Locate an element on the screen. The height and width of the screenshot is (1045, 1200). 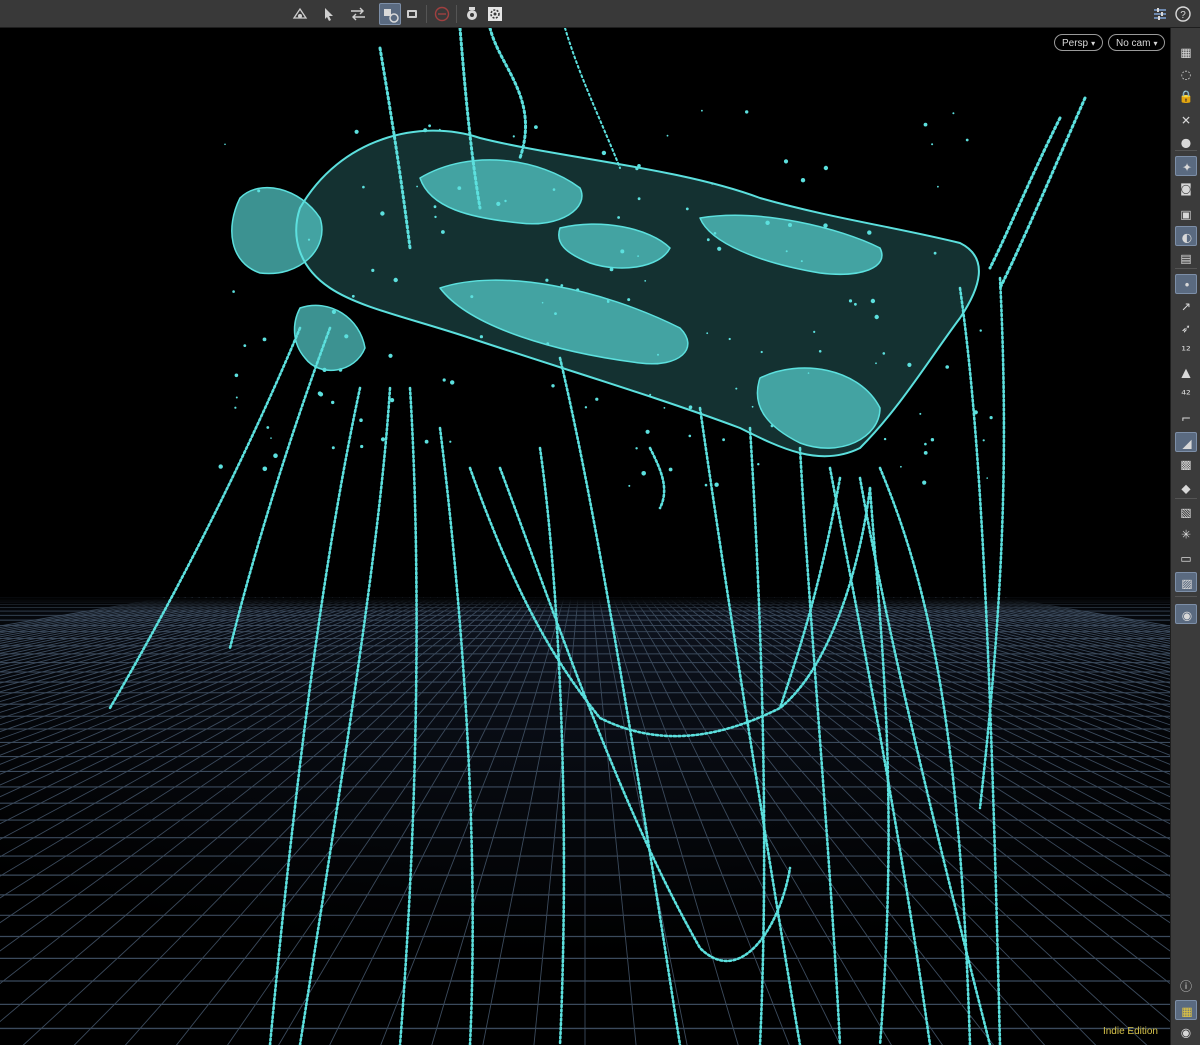
particle-cluster is located at coordinates (330, 337).